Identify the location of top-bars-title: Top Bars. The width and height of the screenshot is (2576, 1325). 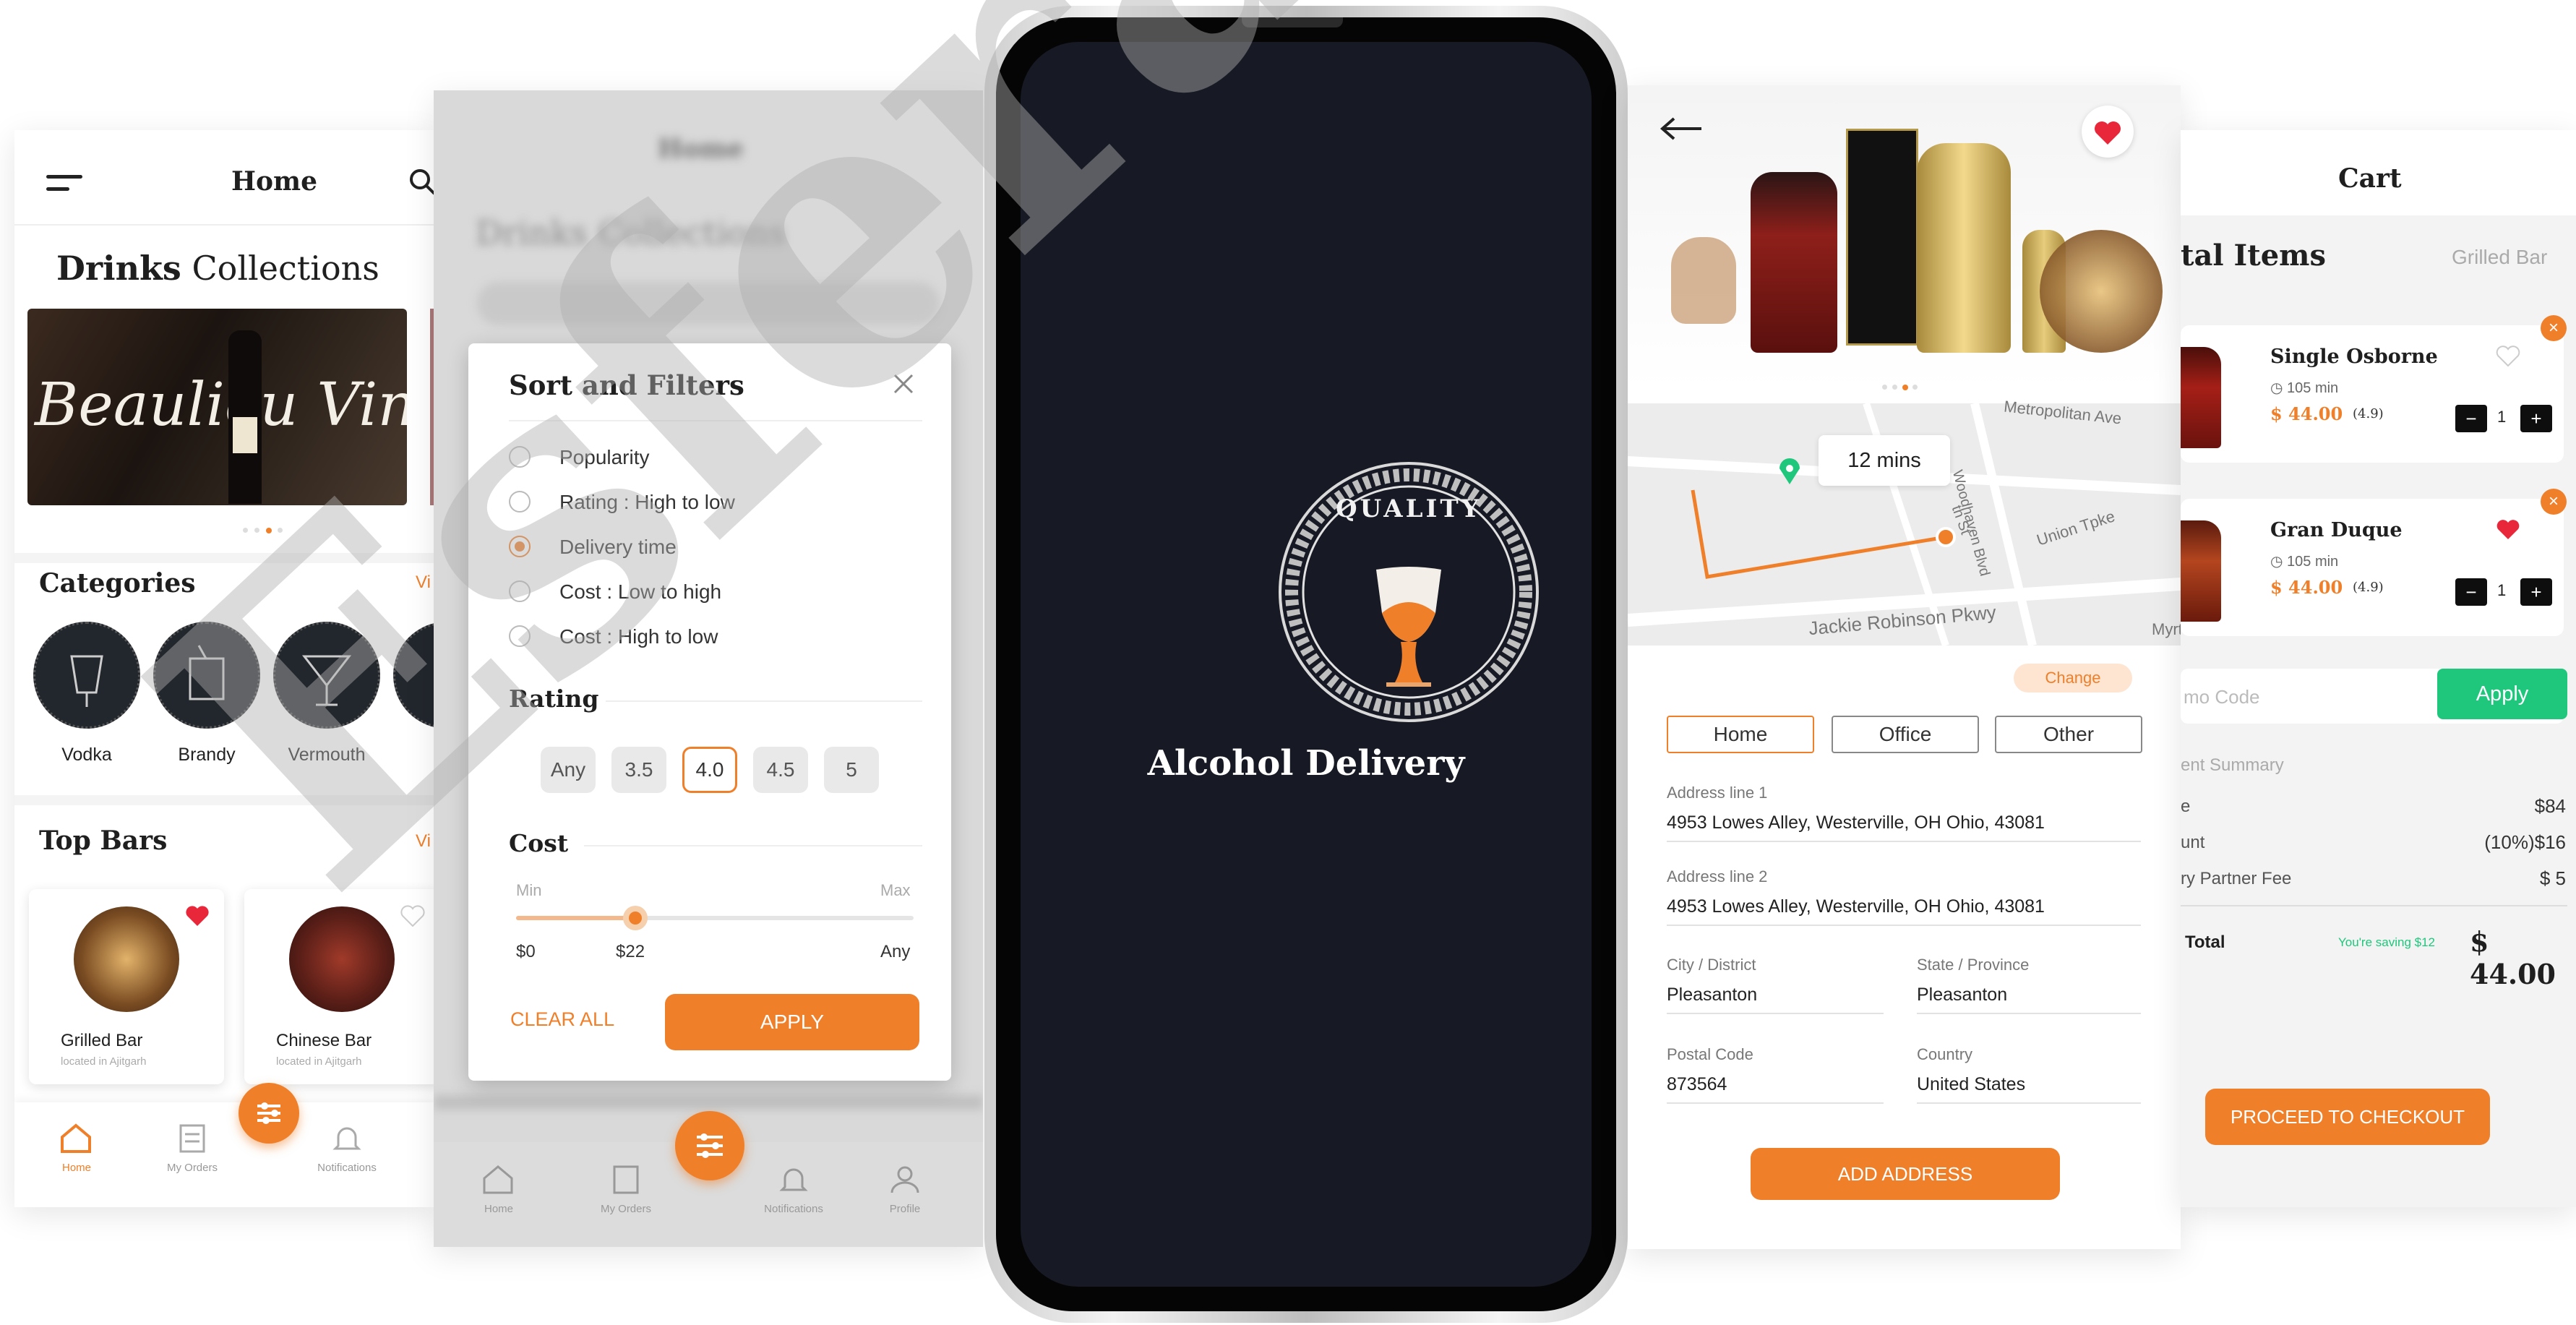
(104, 841).